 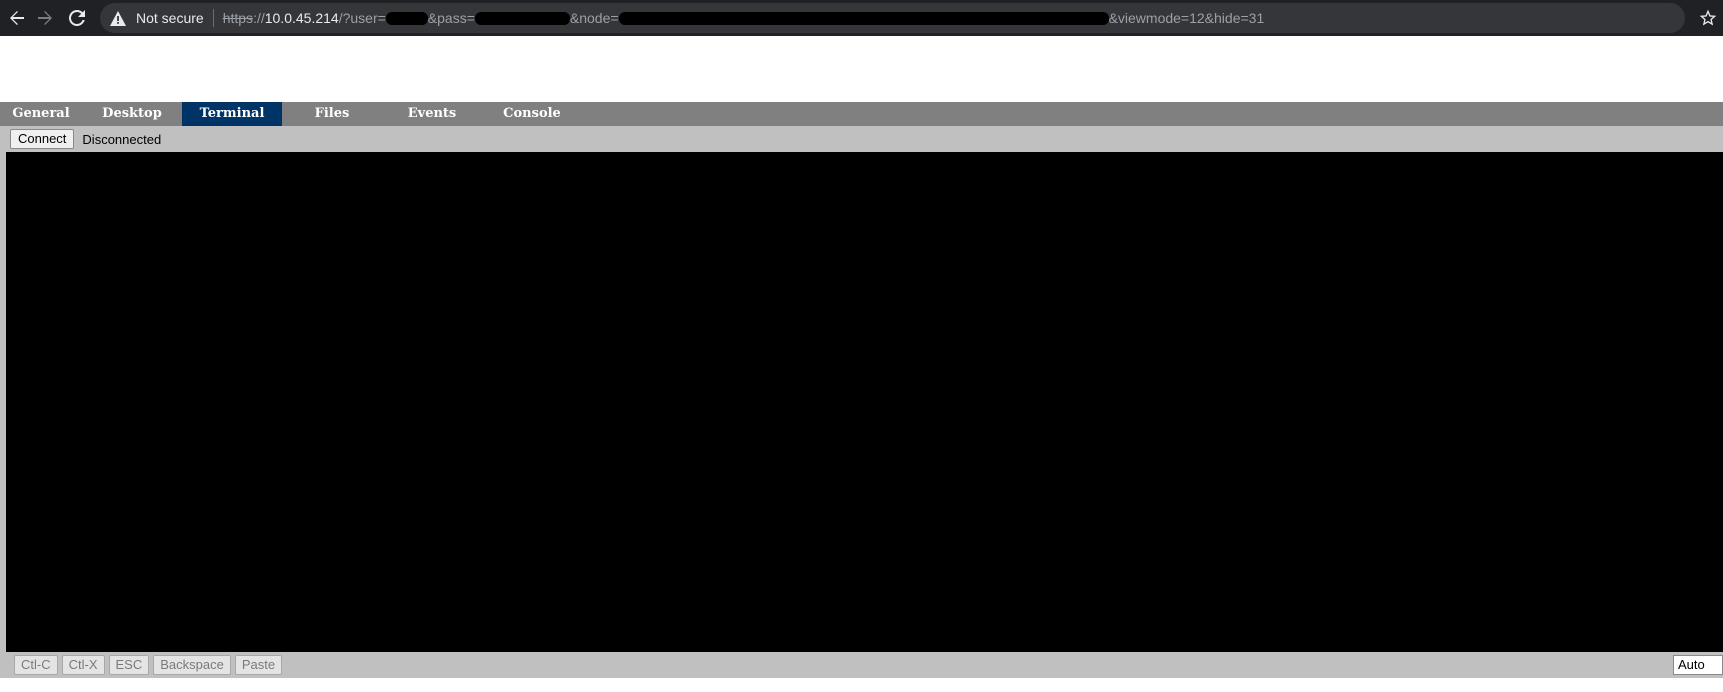 I want to click on url-host: 10.0.45.214, so click(x=301, y=18).